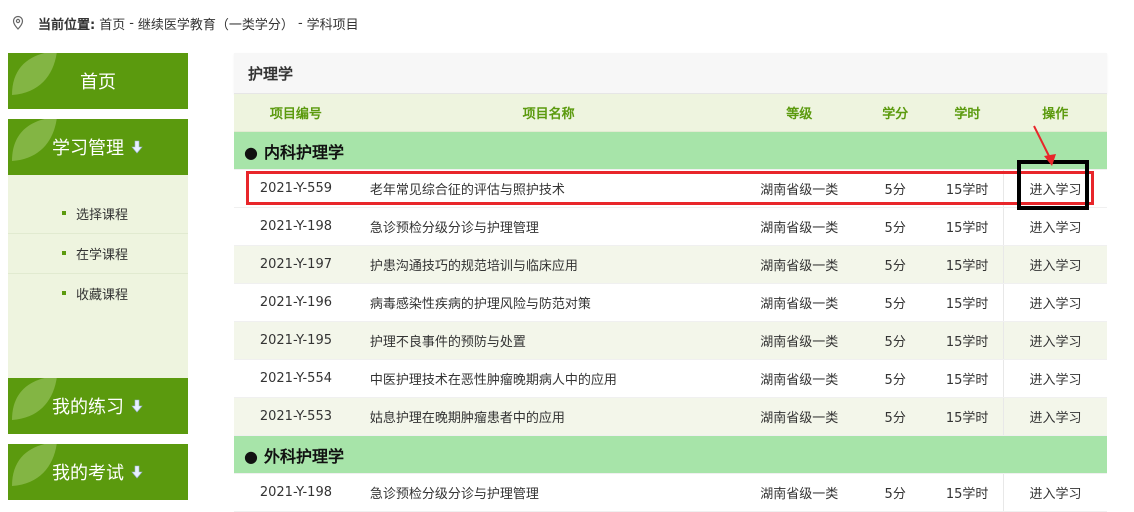  Describe the element at coordinates (88, 473) in the screenshot. I see `sidebar-exam-label: 我的考试` at that location.